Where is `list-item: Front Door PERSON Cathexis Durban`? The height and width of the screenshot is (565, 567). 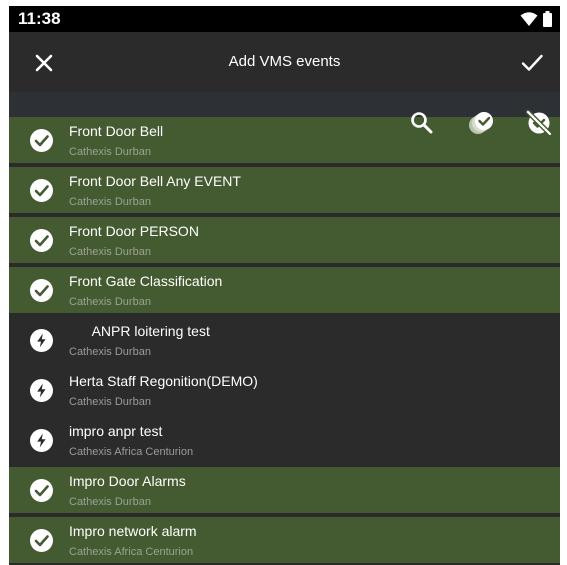
list-item: Front Door PERSON Cathexis Durban is located at coordinates (284, 240).